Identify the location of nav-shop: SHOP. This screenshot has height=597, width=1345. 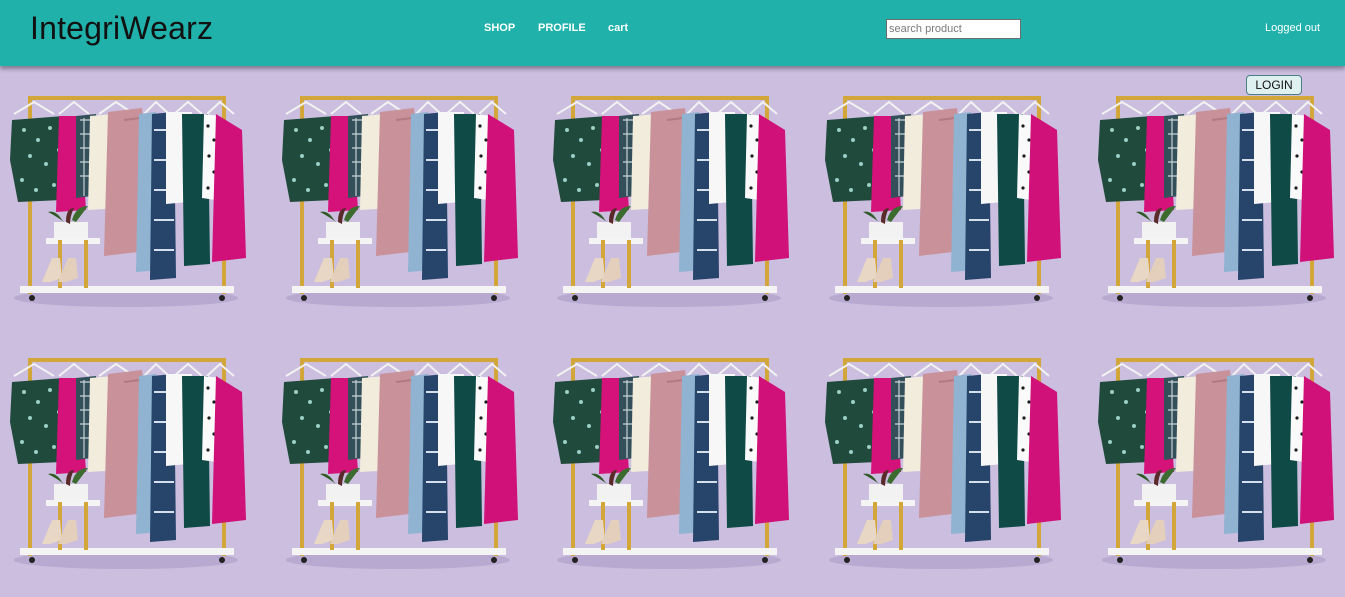
(499, 28).